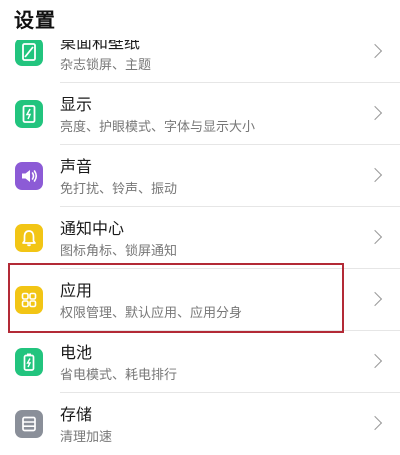 This screenshot has width=400, height=455. Describe the element at coordinates (158, 127) in the screenshot. I see `item-subtitle: 亮度、护眼模式、字体与显示大小` at that location.